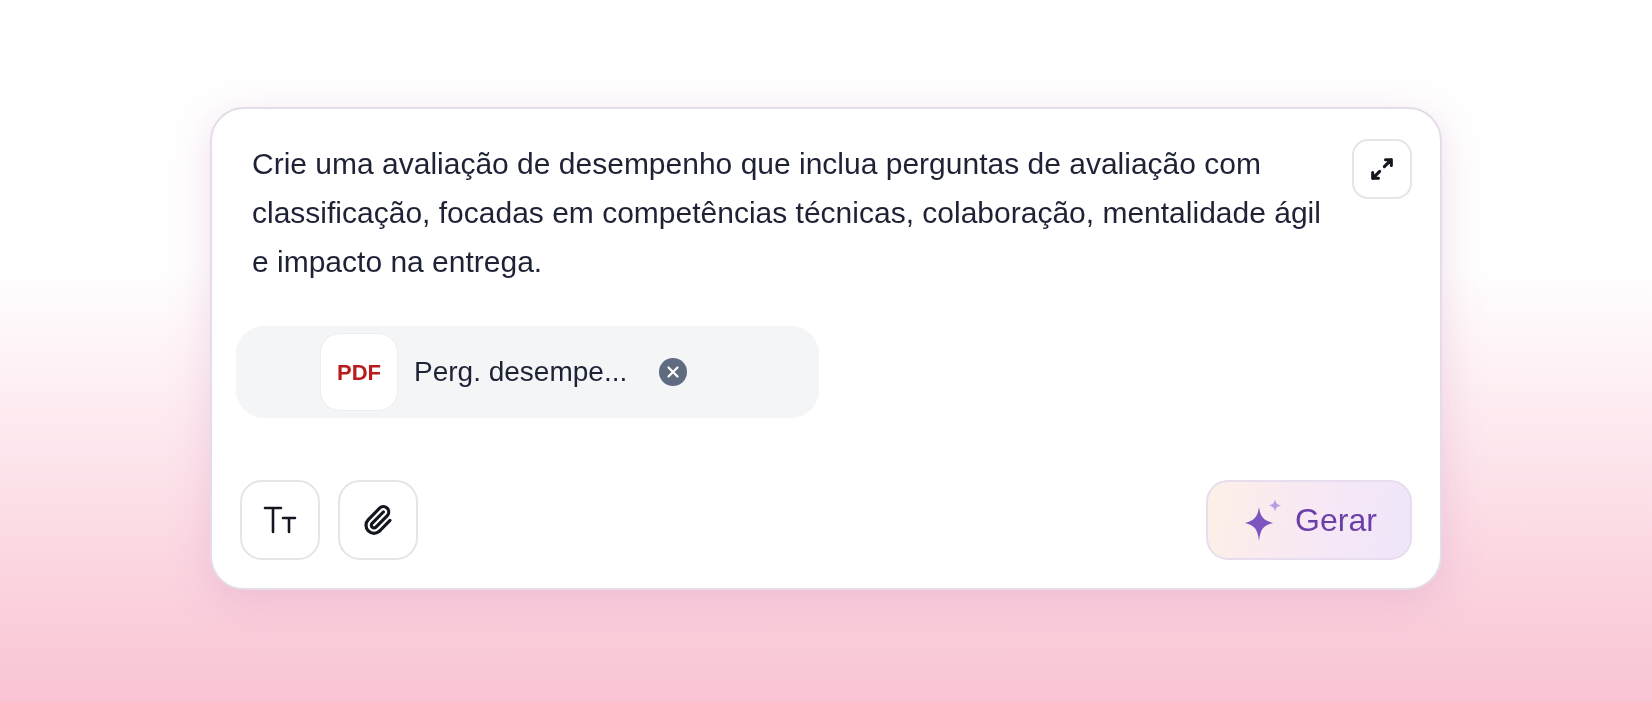 The height and width of the screenshot is (702, 1652). I want to click on generate-button: Gerar, so click(1309, 520).